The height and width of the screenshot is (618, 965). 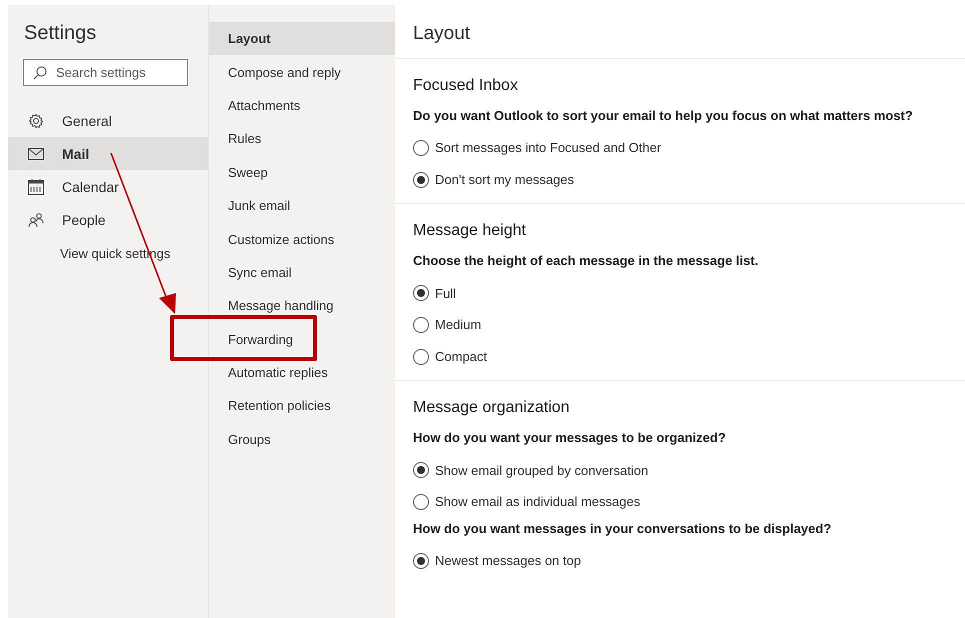 I want to click on category-item: Mail, so click(x=108, y=153).